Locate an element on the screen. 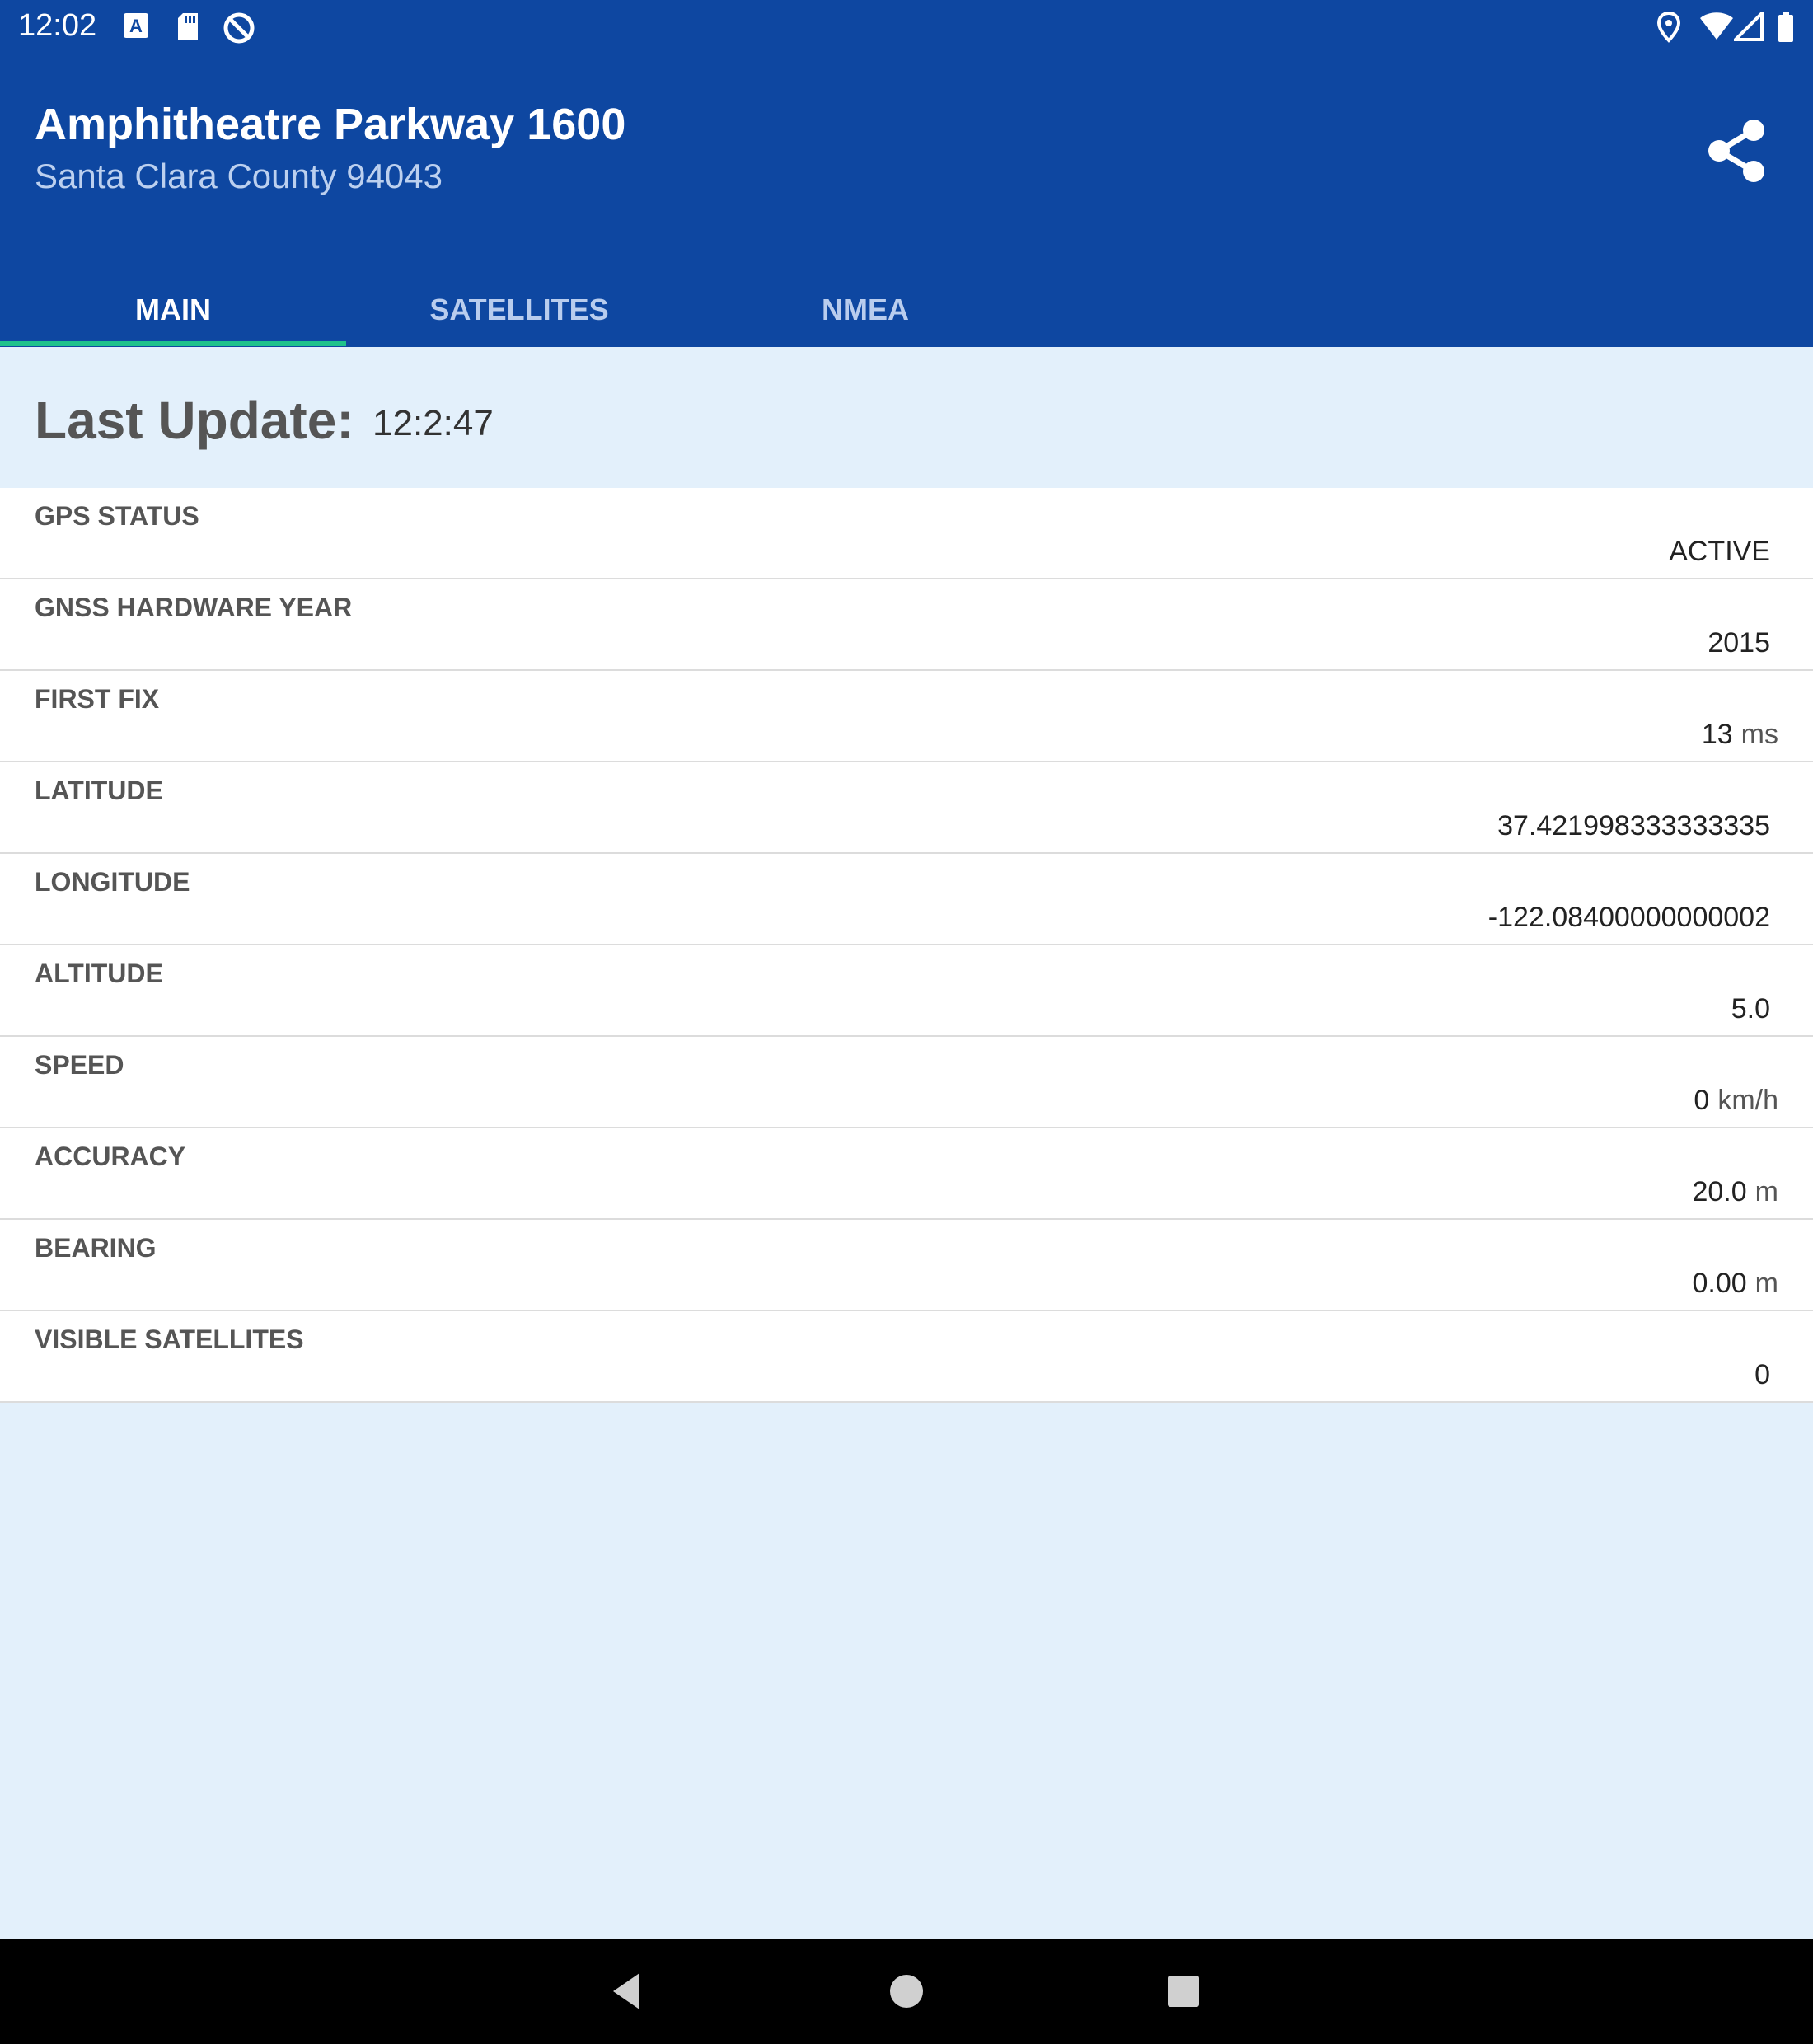  row-value: ACTIVE is located at coordinates (1719, 552).